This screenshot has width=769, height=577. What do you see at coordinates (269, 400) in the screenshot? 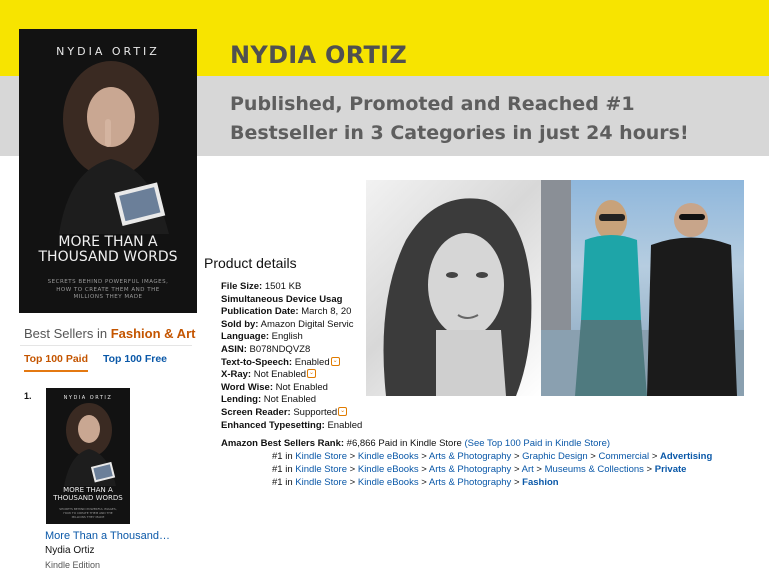
I see `detail-lending: Lending: Not Enabled` at bounding box center [269, 400].